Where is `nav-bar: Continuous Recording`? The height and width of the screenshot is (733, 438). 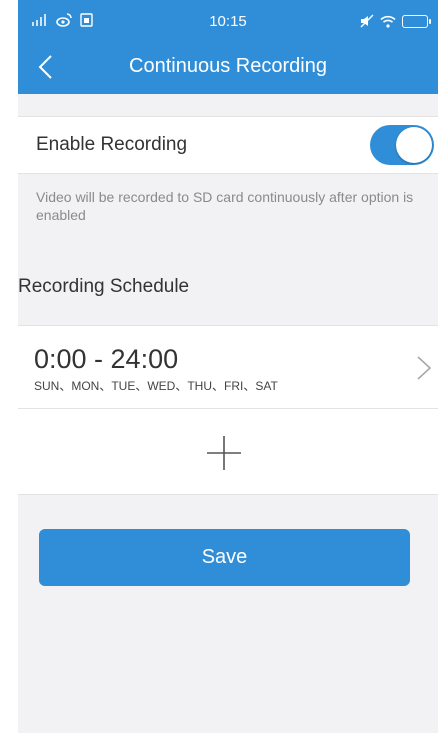
nav-bar: Continuous Recording is located at coordinates (228, 67).